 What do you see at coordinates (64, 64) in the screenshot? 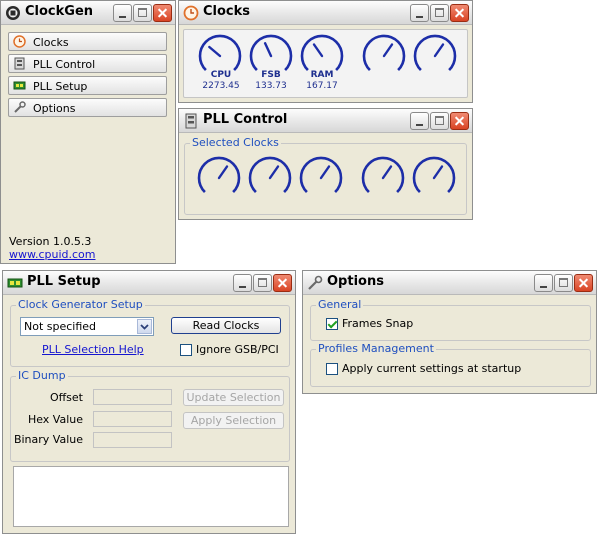
I see `nav-label: PLL Control` at bounding box center [64, 64].